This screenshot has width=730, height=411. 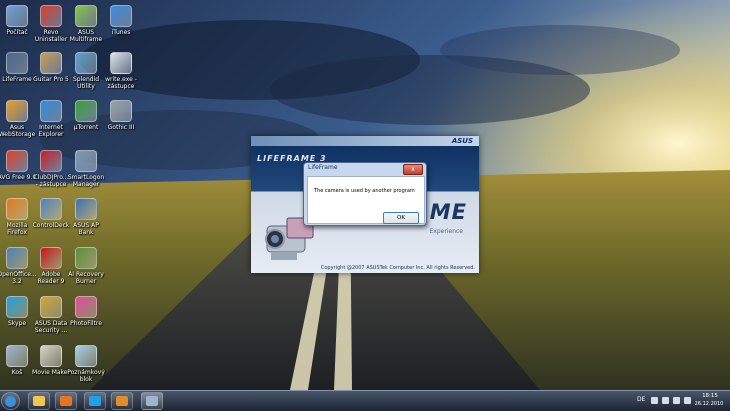 I want to click on notepad-icon, so click(x=86, y=356).